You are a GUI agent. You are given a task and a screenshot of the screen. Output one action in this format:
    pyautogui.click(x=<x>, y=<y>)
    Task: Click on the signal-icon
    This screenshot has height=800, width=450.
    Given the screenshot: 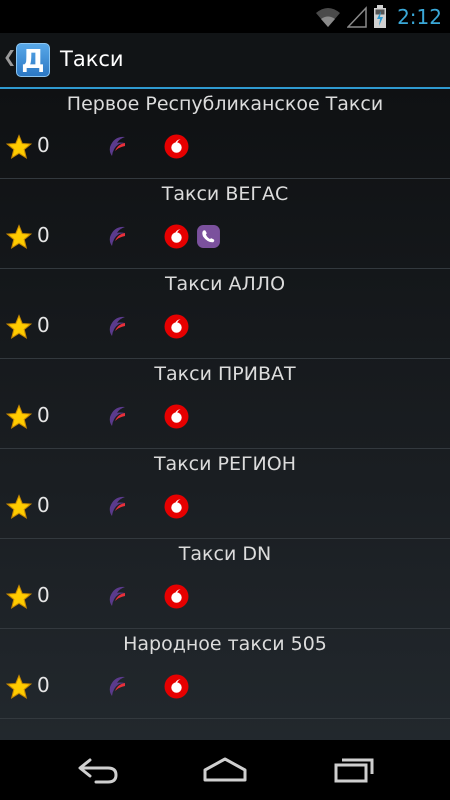 What is the action you would take?
    pyautogui.click(x=357, y=17)
    